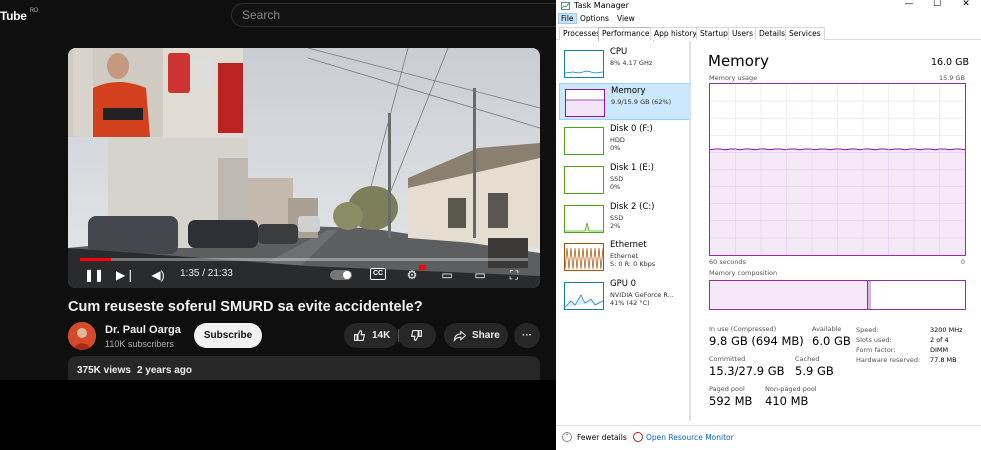  I want to click on sidebar-item-disk-1-e: Disk 1 (E:) SSD 0%, so click(624, 179).